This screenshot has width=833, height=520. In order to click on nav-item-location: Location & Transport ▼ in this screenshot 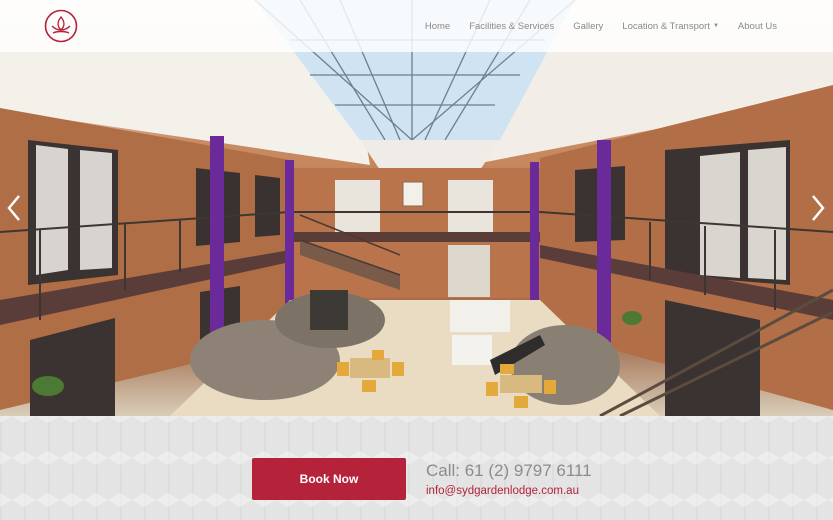, I will do `click(670, 26)`.